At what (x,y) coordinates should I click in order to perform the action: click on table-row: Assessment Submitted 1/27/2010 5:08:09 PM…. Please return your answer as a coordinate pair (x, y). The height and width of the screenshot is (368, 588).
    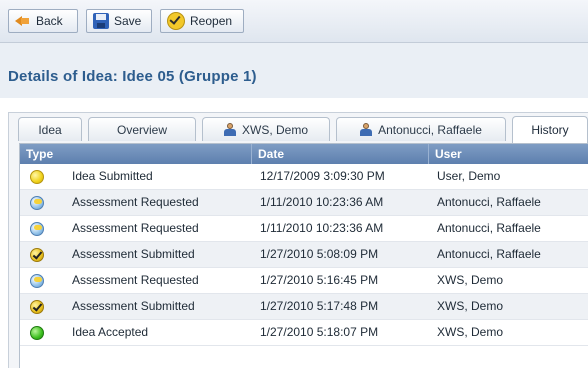
    Looking at the image, I should click on (304, 255).